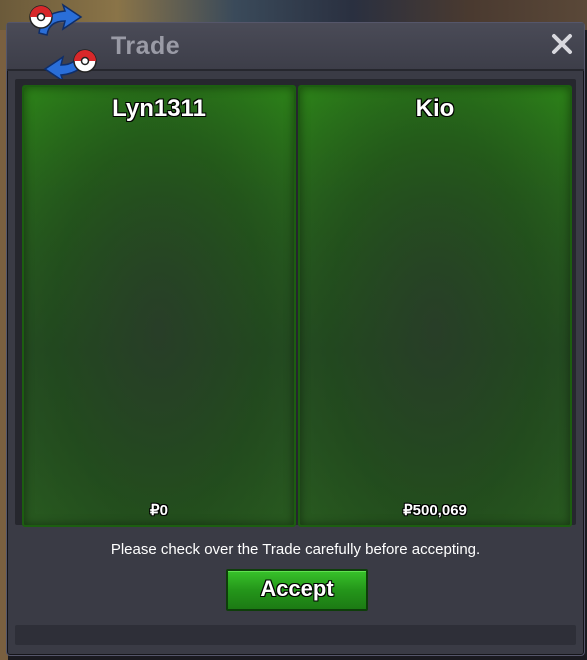 This screenshot has height=660, width=587. What do you see at coordinates (63, 43) in the screenshot?
I see `trade-exchange-icon` at bounding box center [63, 43].